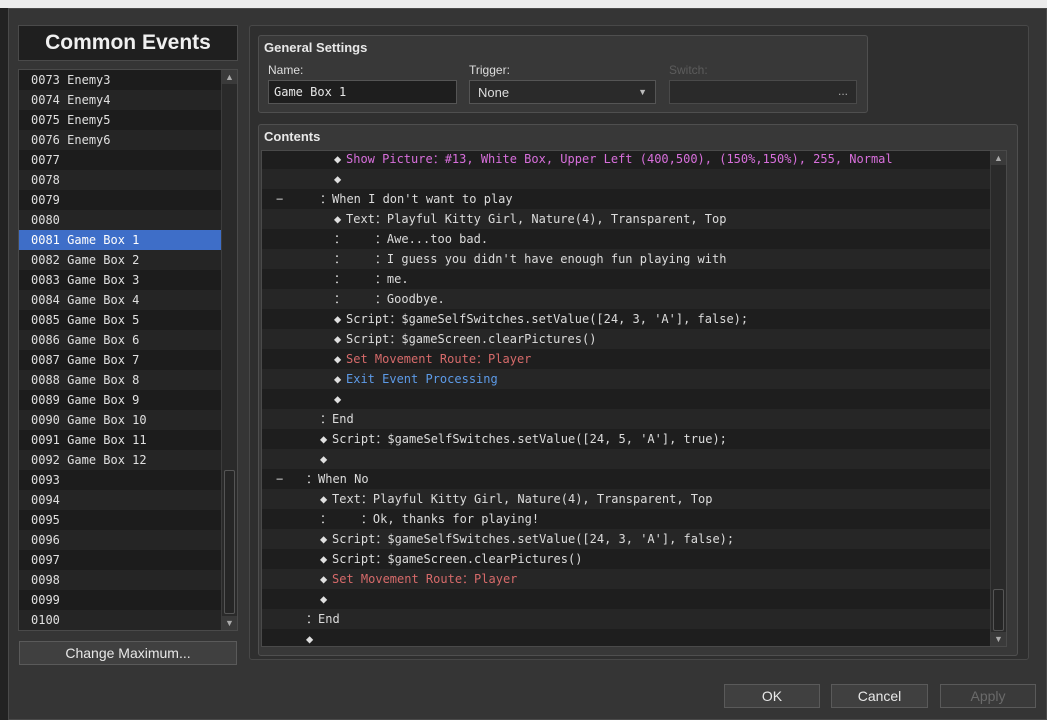  I want to click on event-list-item: 0099, so click(120, 600).